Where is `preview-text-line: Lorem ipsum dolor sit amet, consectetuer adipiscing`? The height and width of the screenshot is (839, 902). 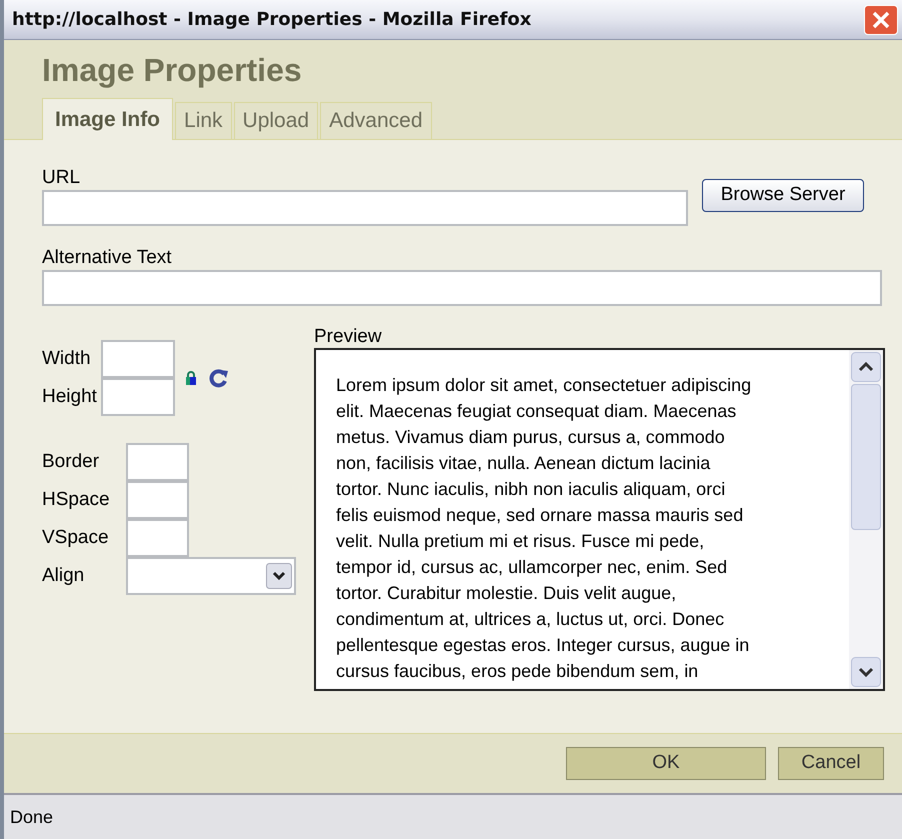
preview-text-line: Lorem ipsum dolor sit amet, consectetuer adipiscing is located at coordinates (544, 385).